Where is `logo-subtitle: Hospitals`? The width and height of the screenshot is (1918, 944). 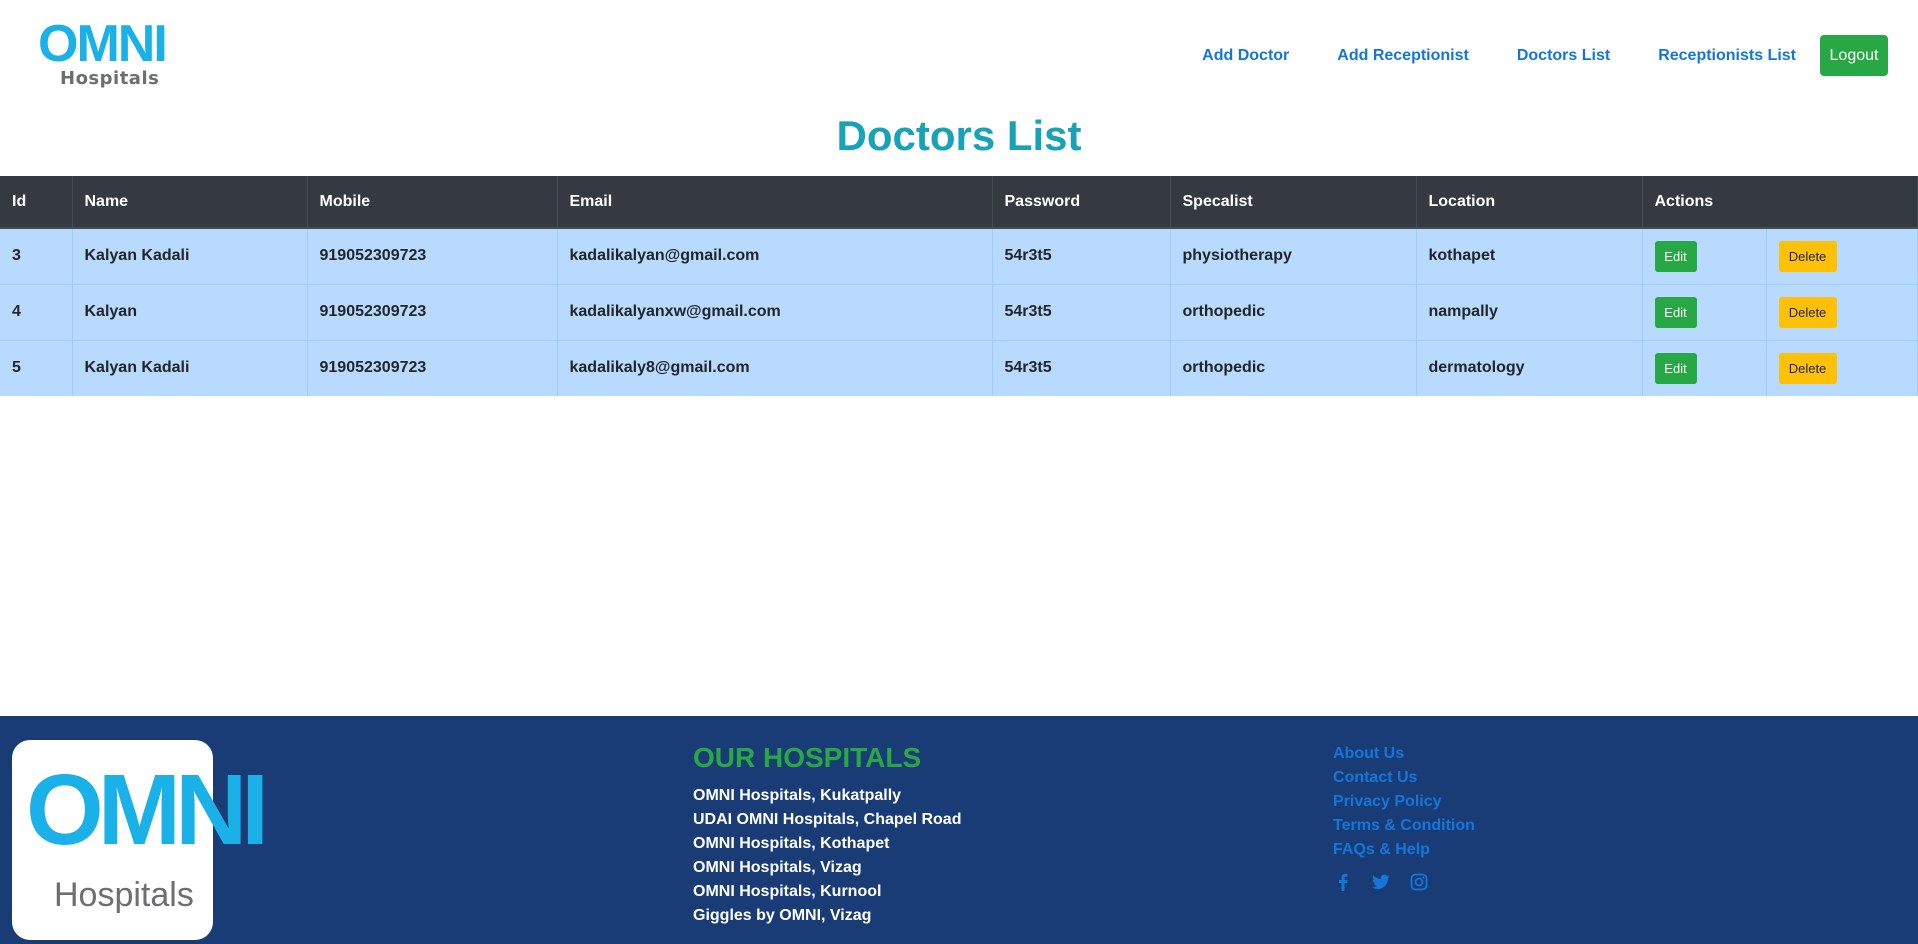 logo-subtitle: Hospitals is located at coordinates (110, 78).